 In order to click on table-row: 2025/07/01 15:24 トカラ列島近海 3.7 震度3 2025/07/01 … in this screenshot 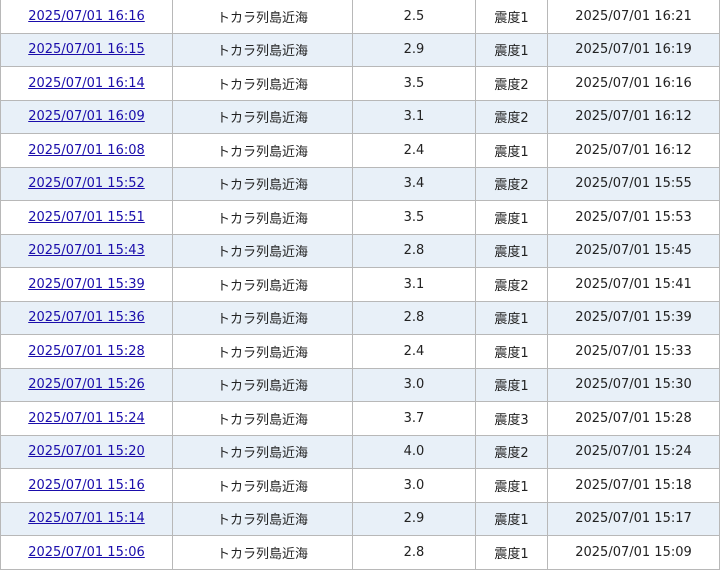, I will do `click(360, 418)`.